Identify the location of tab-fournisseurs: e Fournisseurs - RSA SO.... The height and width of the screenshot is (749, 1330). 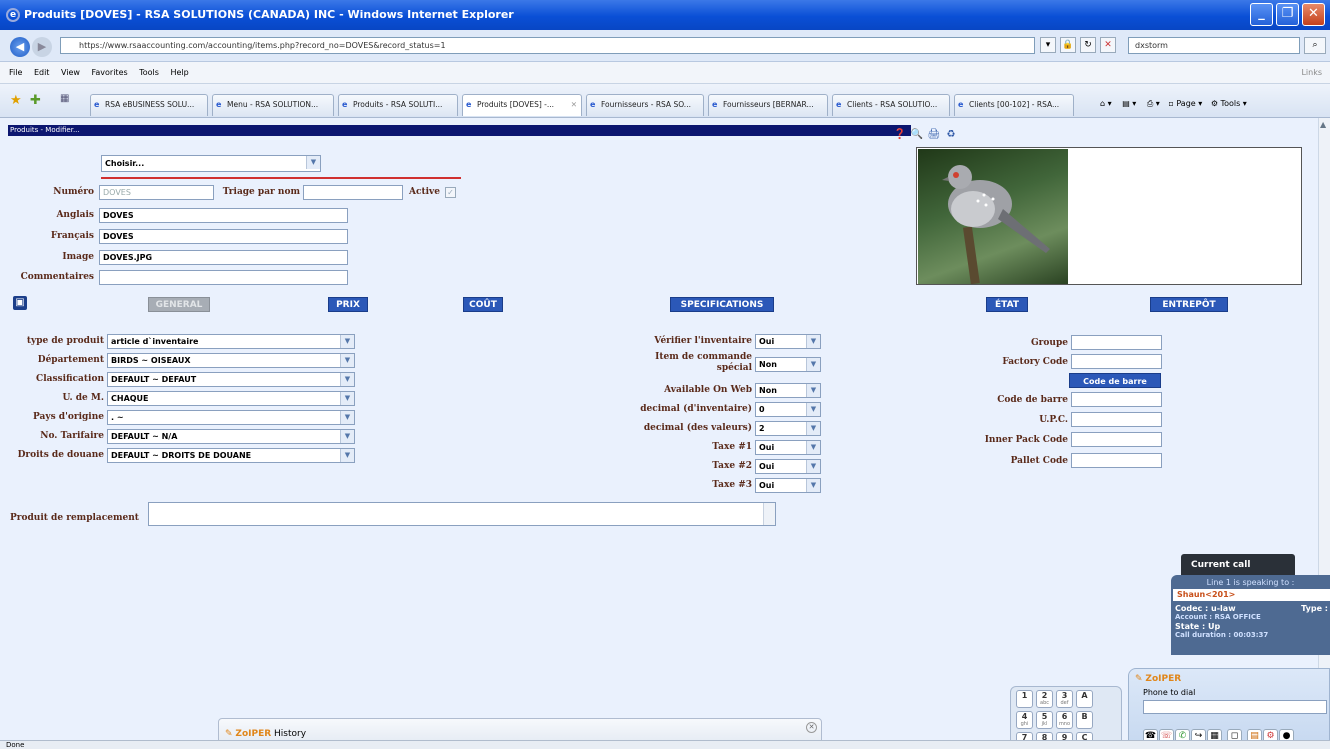
(645, 105).